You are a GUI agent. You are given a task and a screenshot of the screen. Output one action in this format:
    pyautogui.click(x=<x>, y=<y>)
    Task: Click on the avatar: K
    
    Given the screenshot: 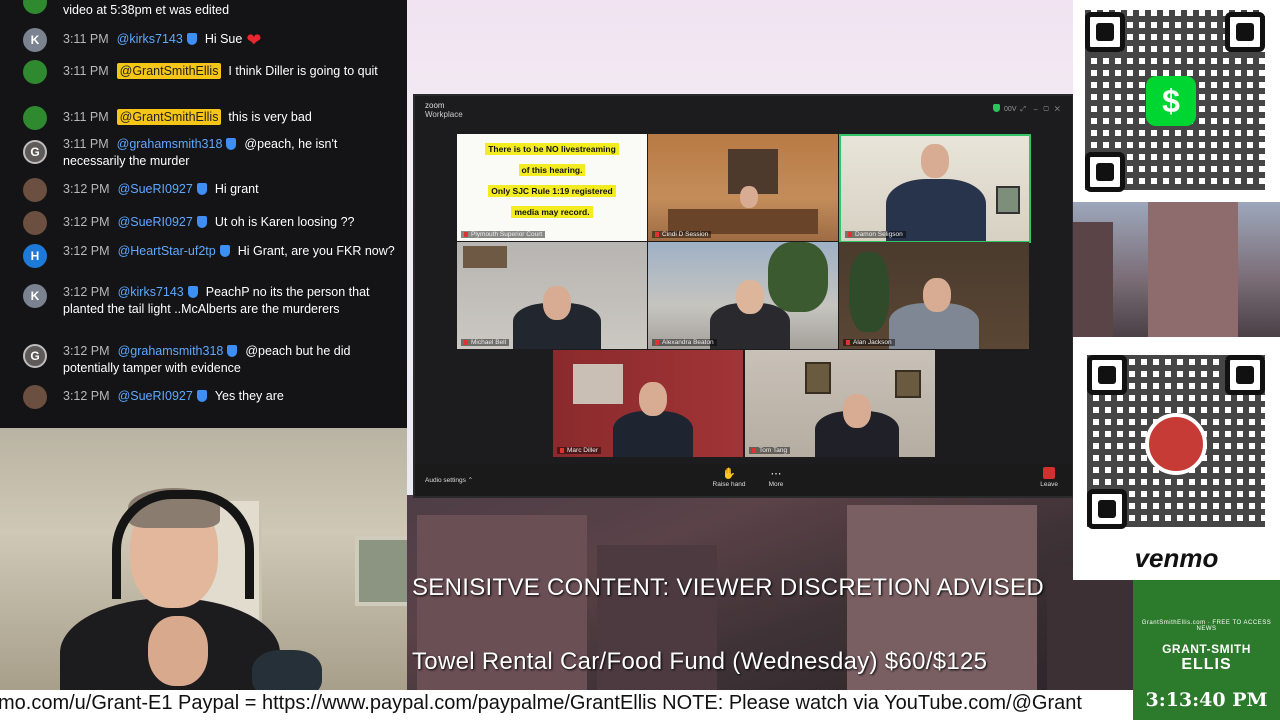 What is the action you would take?
    pyautogui.click(x=35, y=296)
    